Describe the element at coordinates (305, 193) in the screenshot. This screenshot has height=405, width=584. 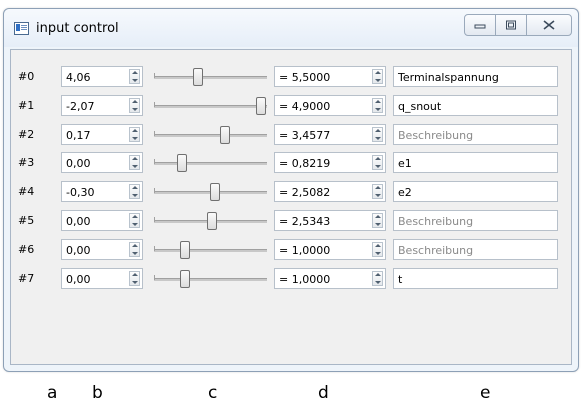
I see `result-value: = 2,5082` at that location.